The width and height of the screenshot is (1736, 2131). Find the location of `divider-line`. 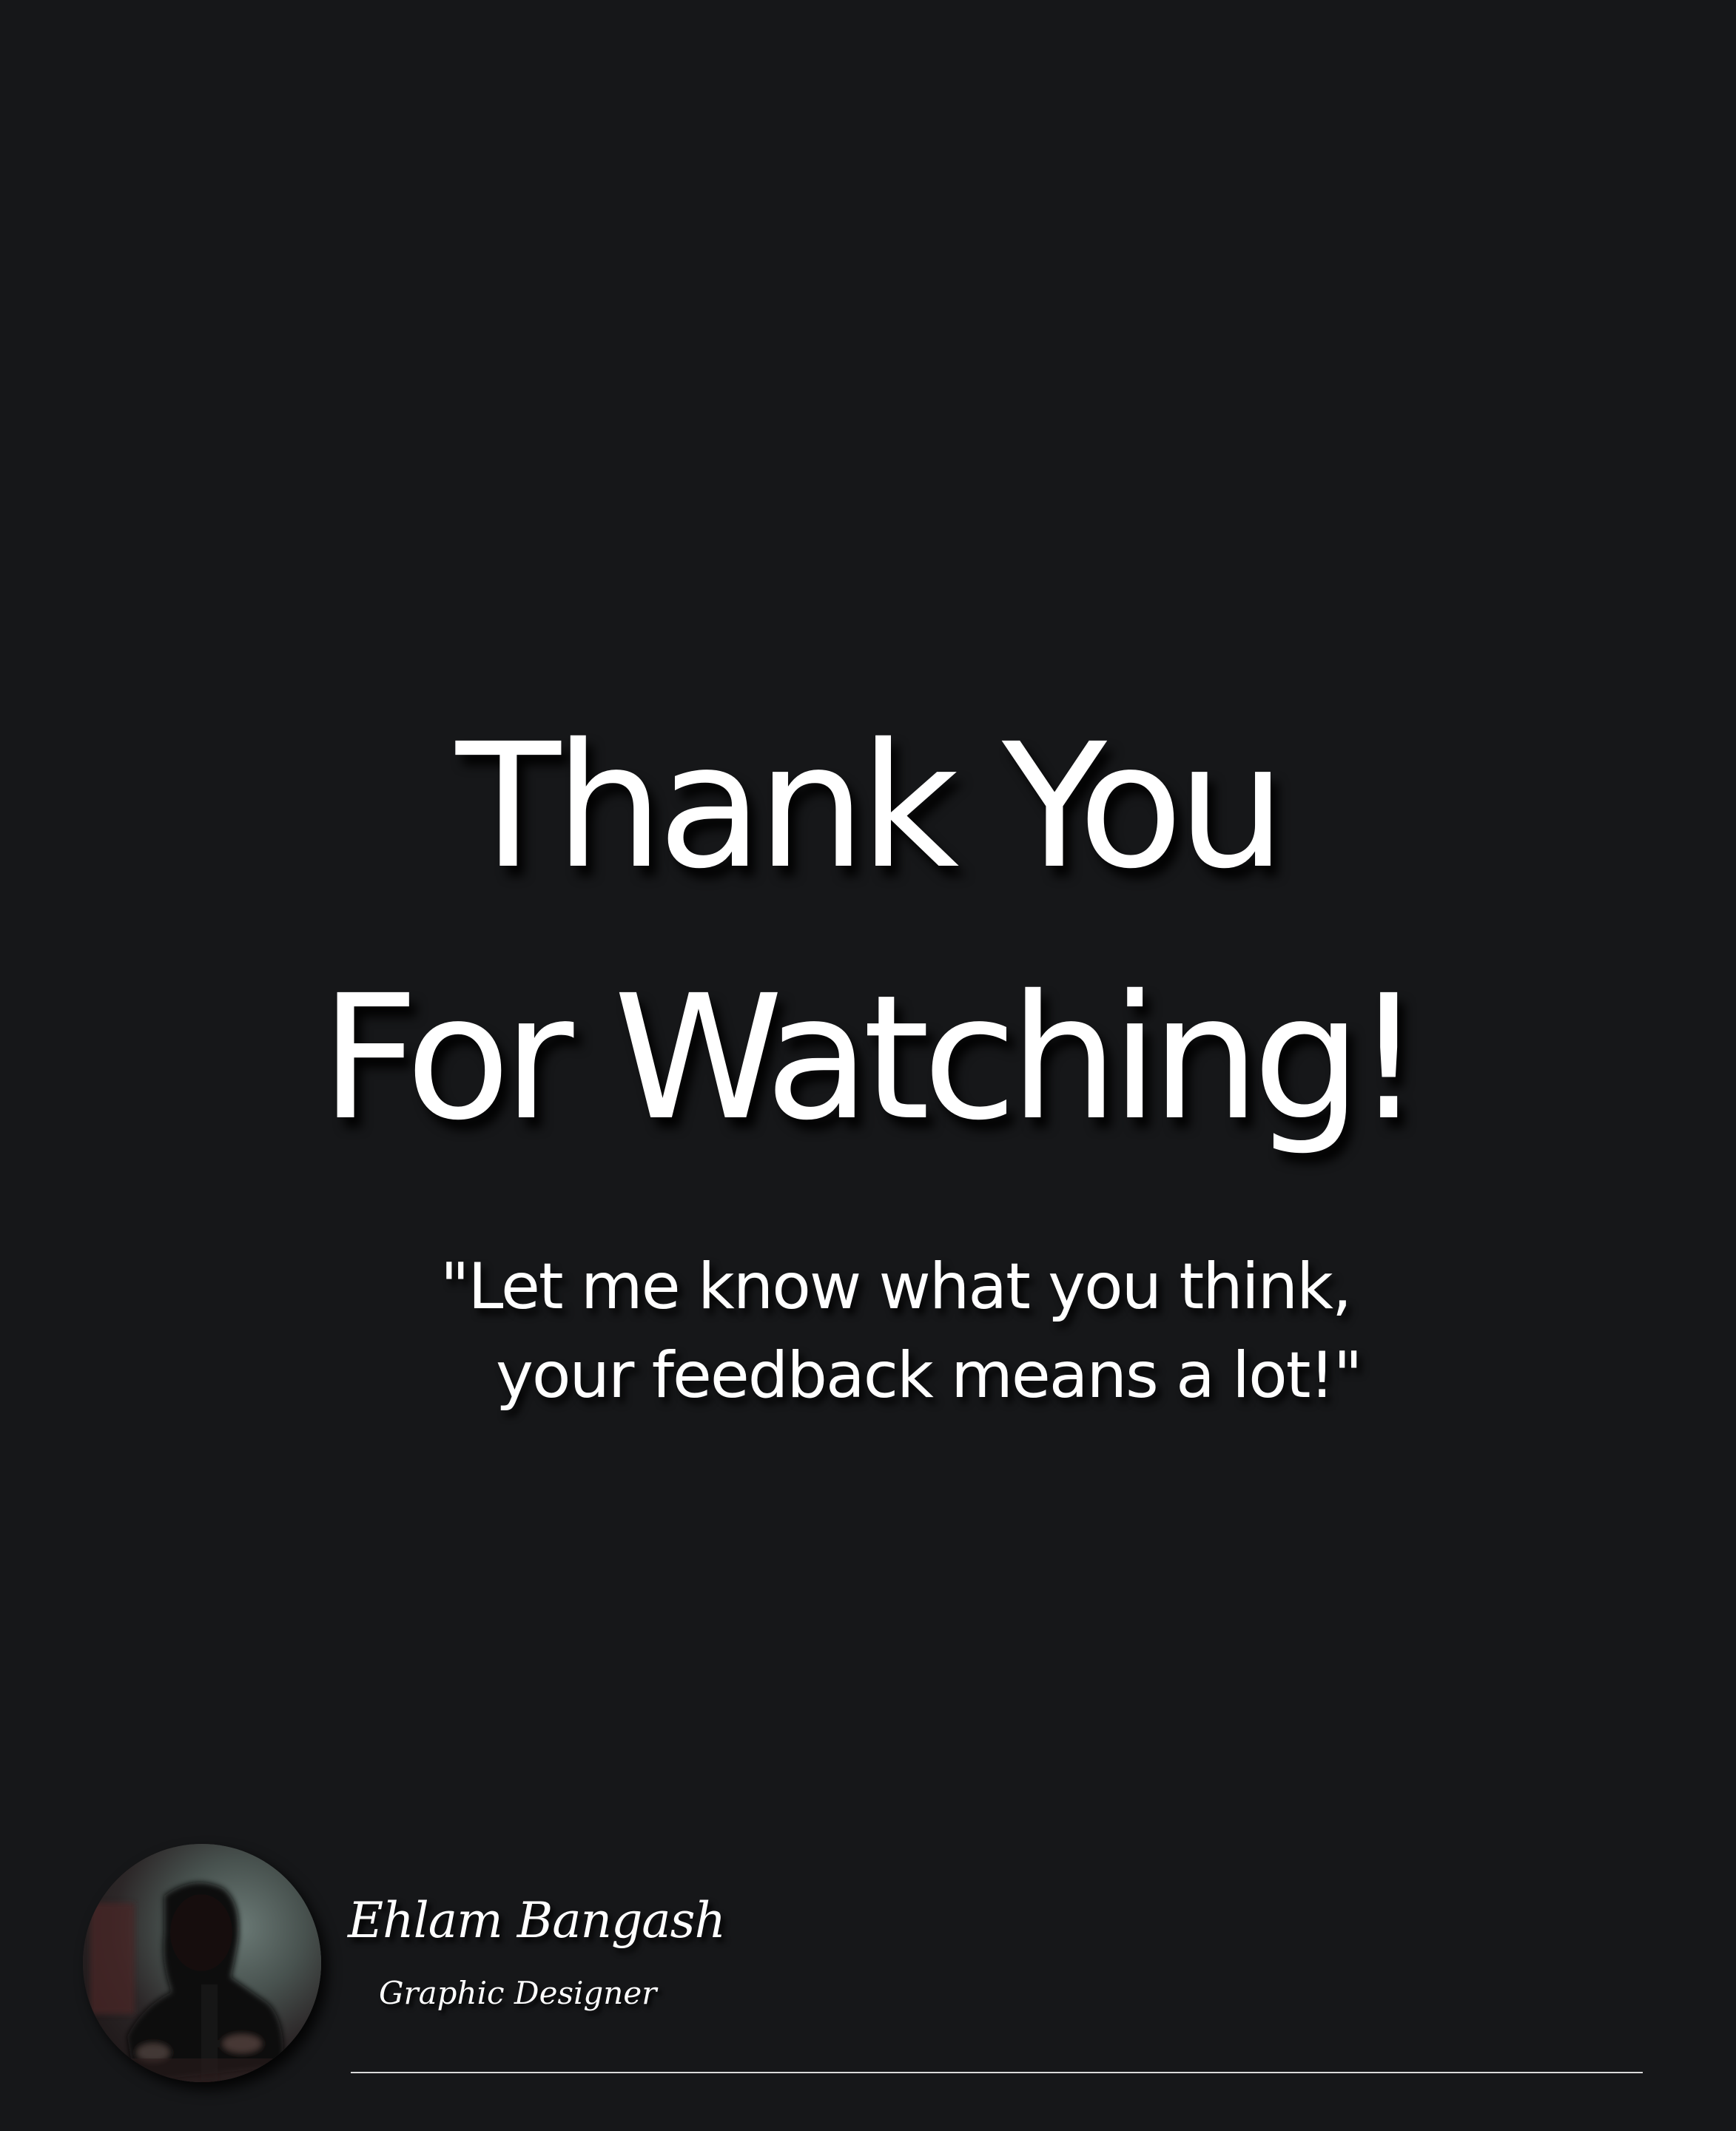

divider-line is located at coordinates (997, 2072).